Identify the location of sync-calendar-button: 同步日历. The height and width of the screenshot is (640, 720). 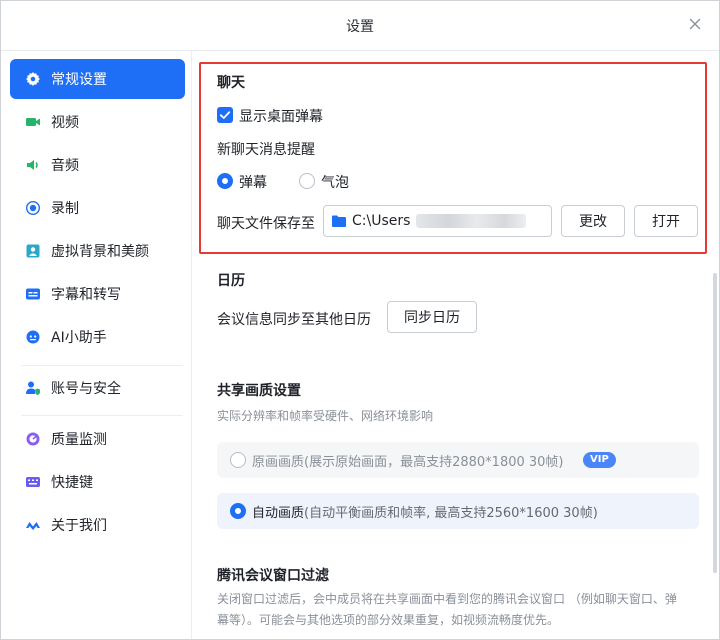
(432, 317).